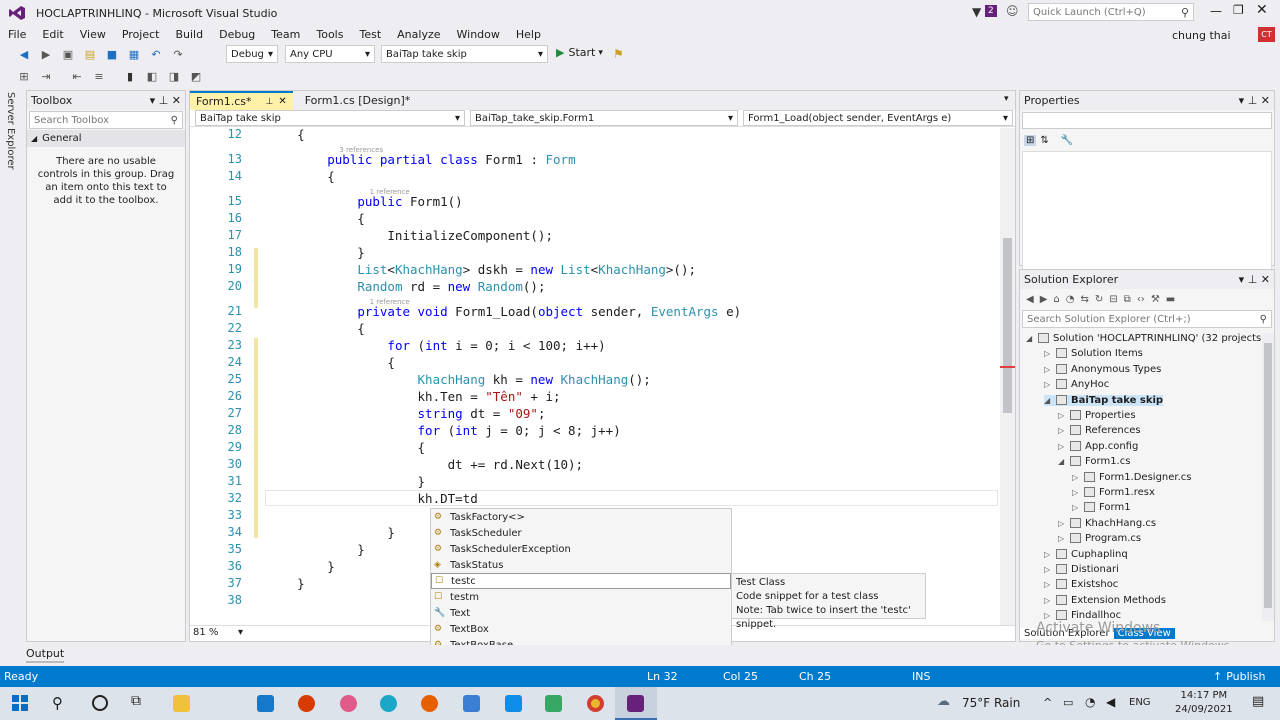 Image resolution: width=1280 pixels, height=720 pixels. I want to click on platform-select: Any CPU ▾, so click(330, 54).